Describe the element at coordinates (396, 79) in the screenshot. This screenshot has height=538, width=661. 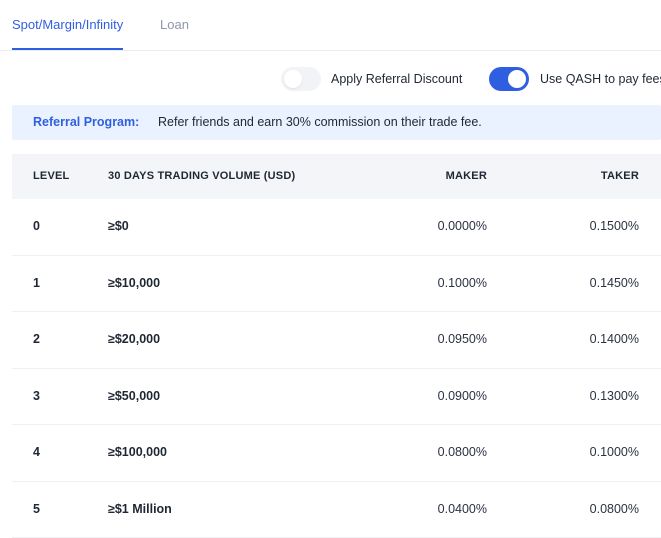
I see `referral-discount-label: Apply Referral Discount` at that location.